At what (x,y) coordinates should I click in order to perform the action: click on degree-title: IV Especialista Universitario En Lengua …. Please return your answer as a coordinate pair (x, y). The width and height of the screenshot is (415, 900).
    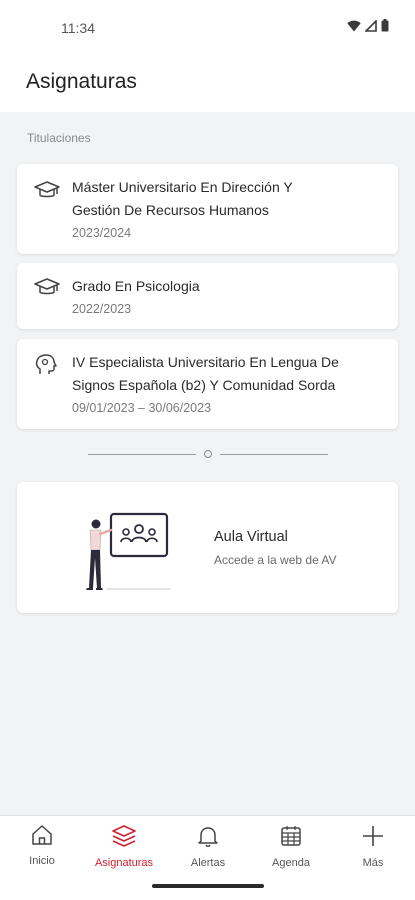
    Looking at the image, I should click on (205, 373).